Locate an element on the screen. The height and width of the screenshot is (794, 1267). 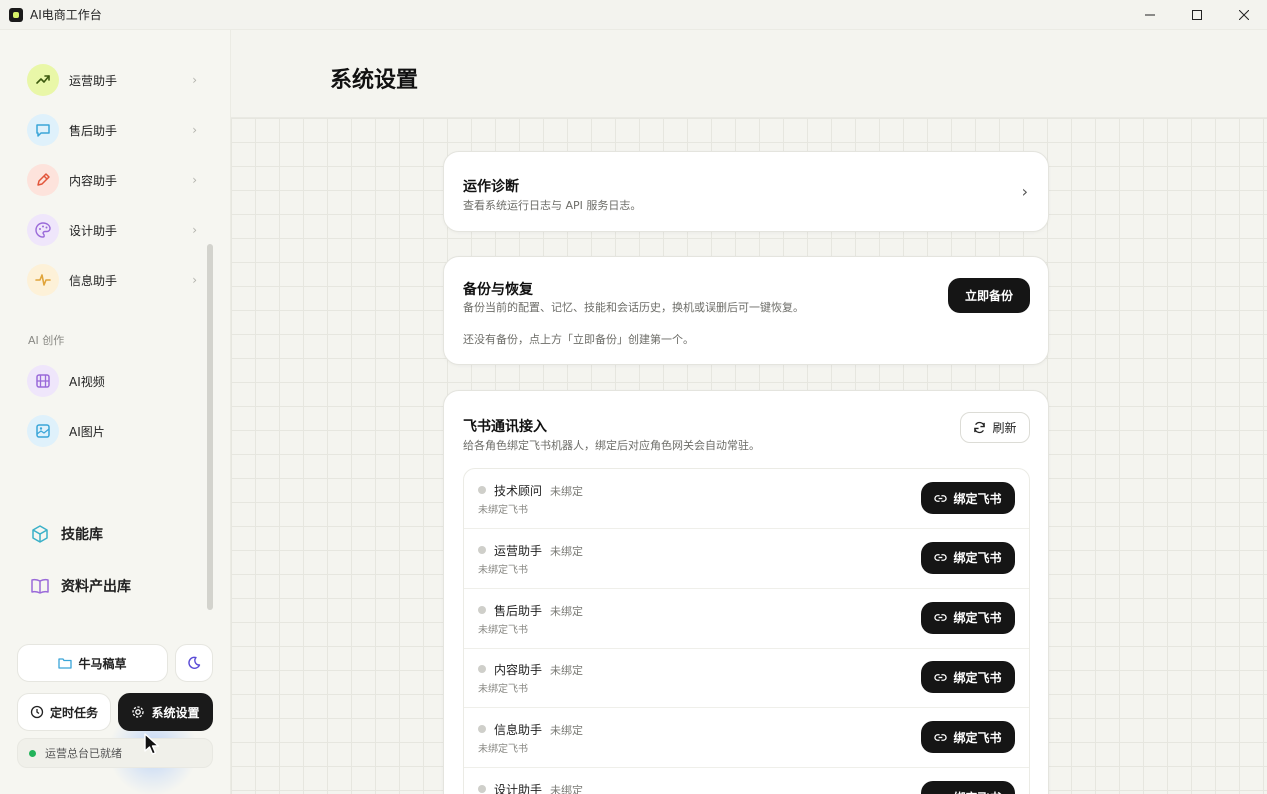
agent-name: 售后助手 is located at coordinates (518, 610).